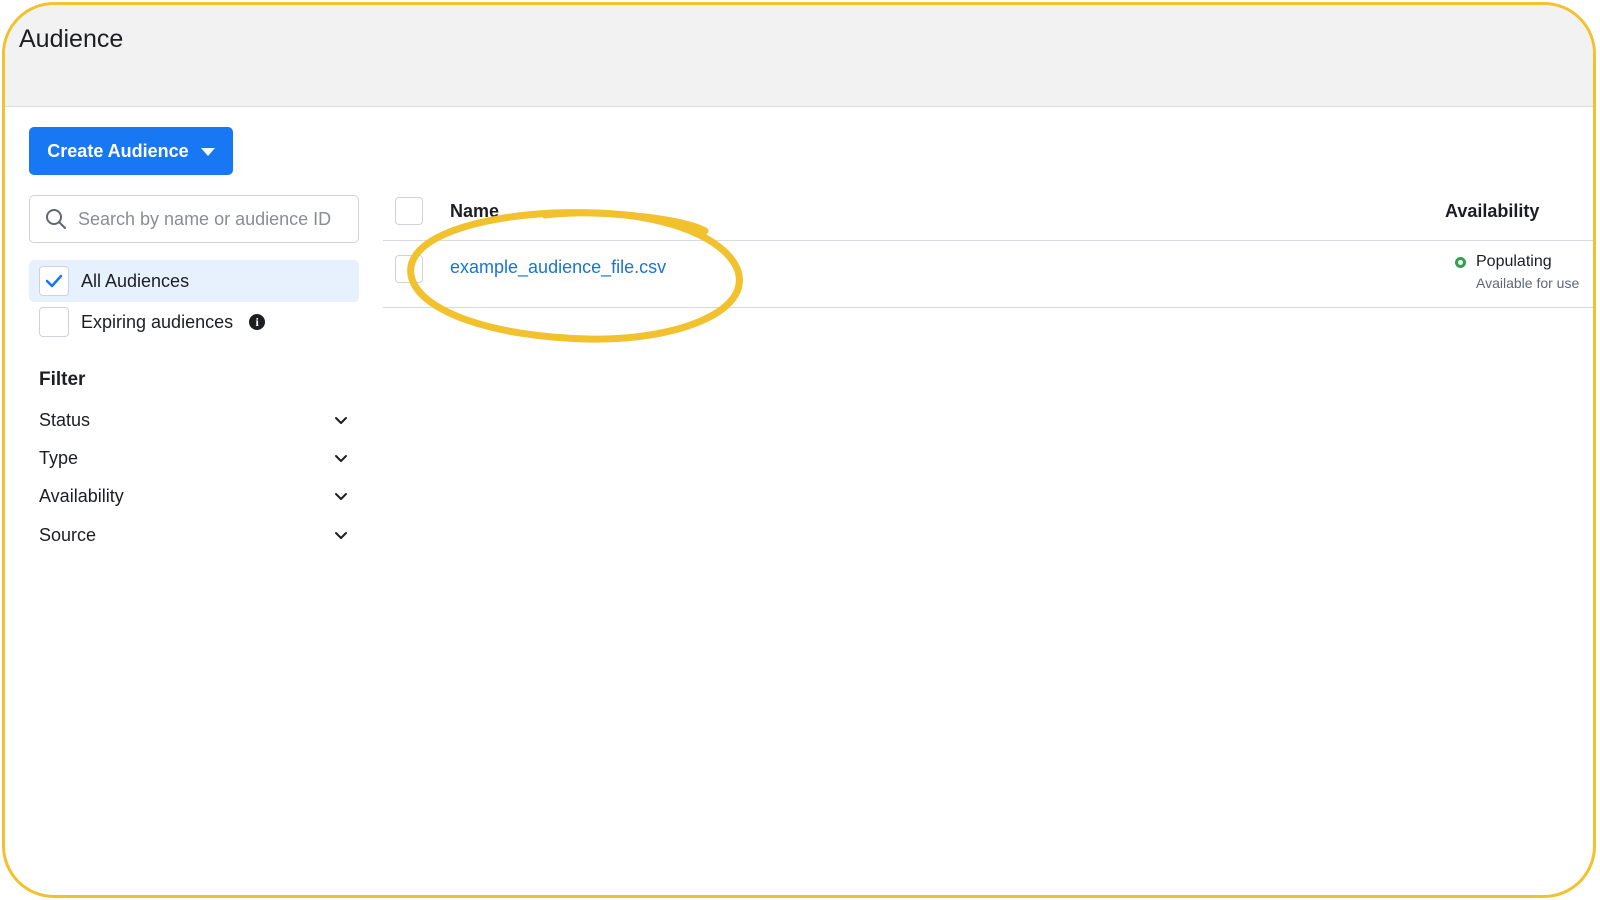 The image size is (1600, 900). Describe the element at coordinates (988, 217) in the screenshot. I see `table-header: Name Availability` at that location.